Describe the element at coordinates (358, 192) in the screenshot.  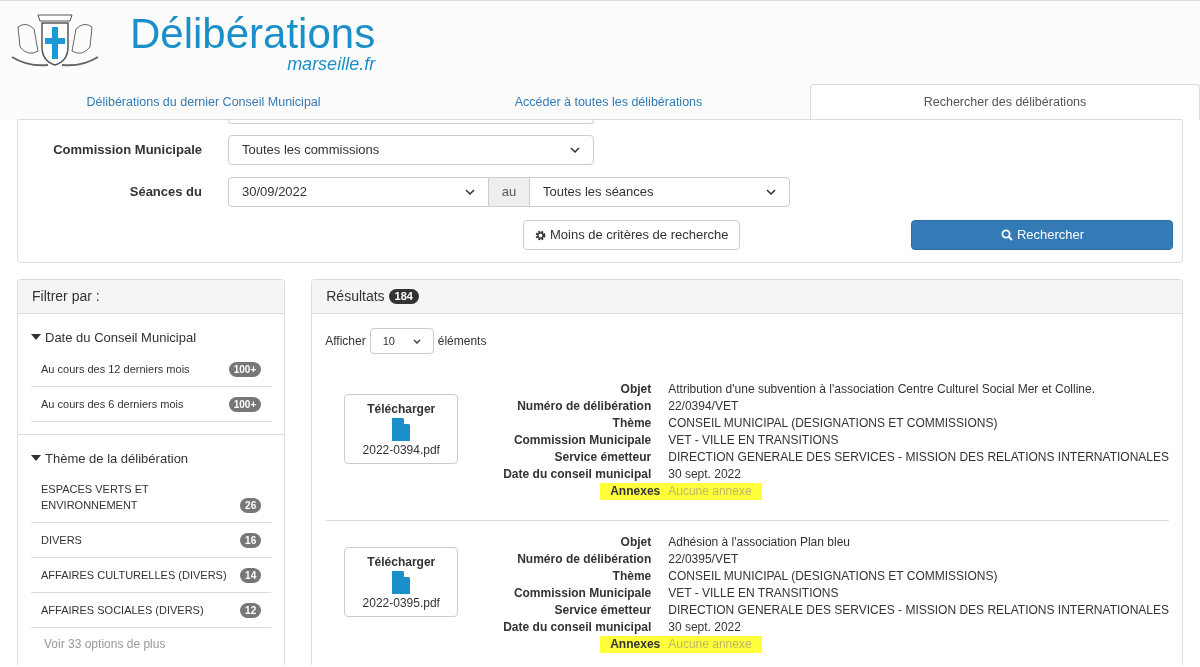
I see `date-from-select: 30/09/2022` at that location.